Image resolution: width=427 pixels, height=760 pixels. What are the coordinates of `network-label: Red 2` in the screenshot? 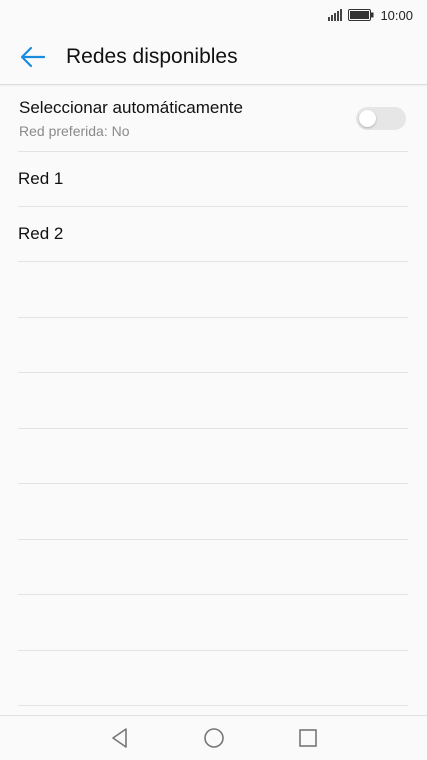 It's located at (41, 233).